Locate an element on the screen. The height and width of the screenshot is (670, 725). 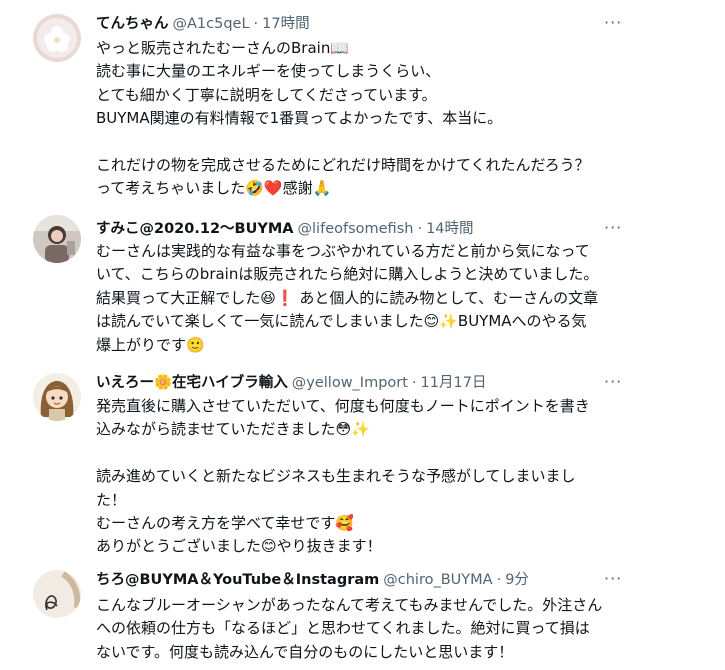
tweet-line: とても細かく丁寧に説明をしてくださっています。 is located at coordinates (266, 94).